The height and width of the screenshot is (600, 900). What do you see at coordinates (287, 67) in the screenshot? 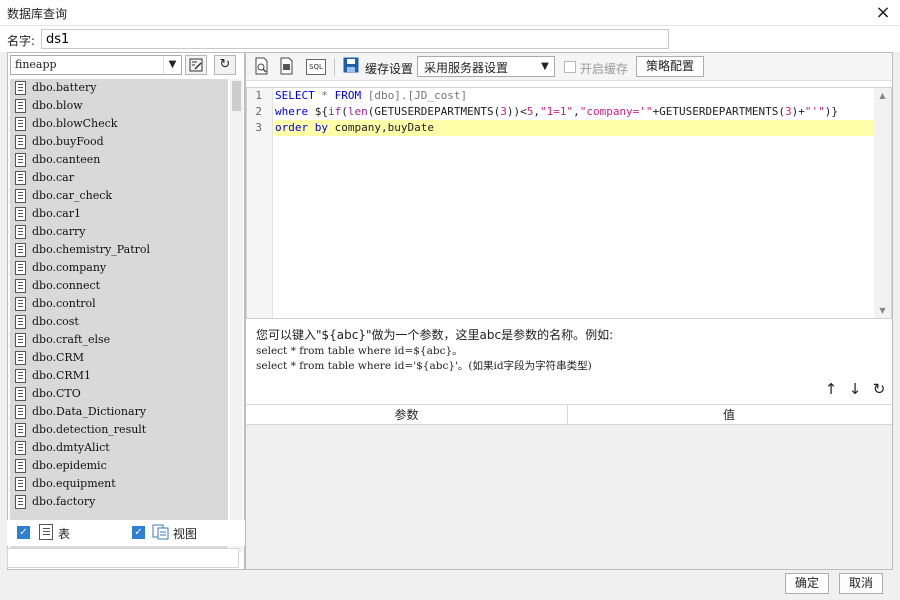
I see `format-button` at bounding box center [287, 67].